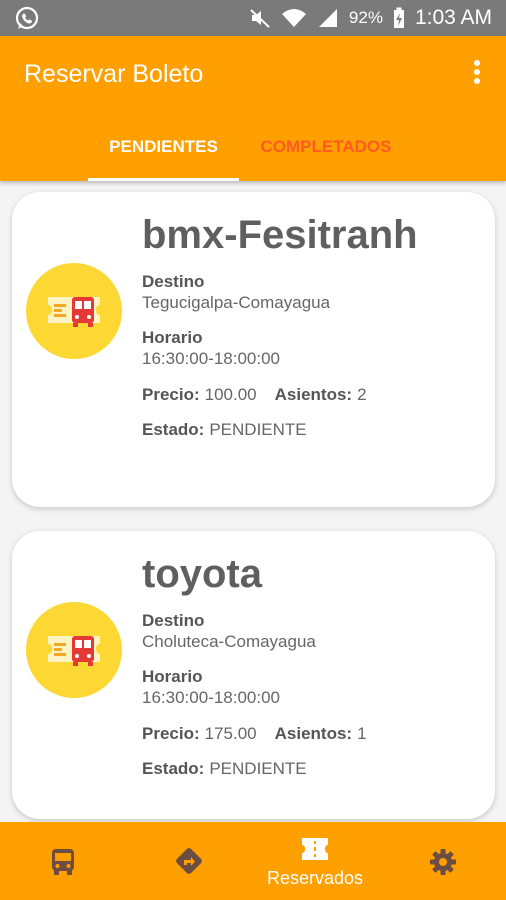  I want to click on signal-icon, so click(327, 18).